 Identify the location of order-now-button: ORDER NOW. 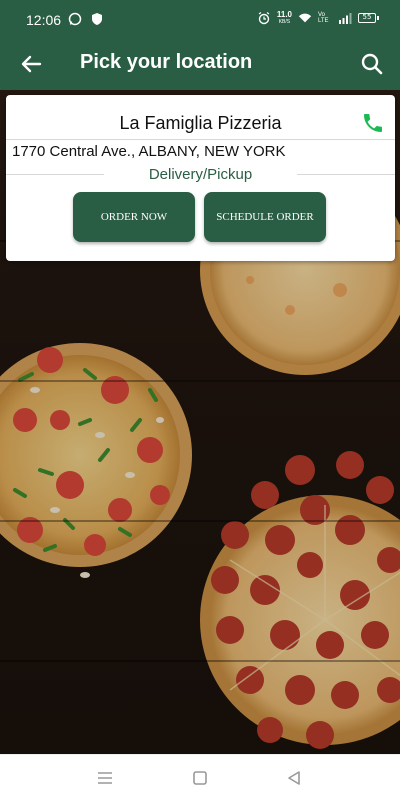
(134, 217).